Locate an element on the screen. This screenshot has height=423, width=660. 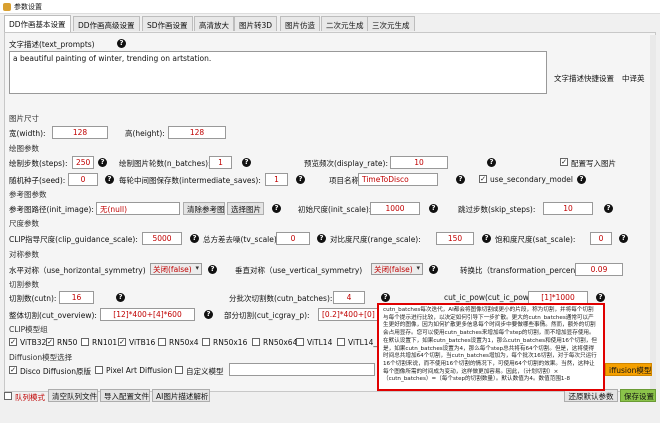
custom-model-checkbox is located at coordinates (179, 370).